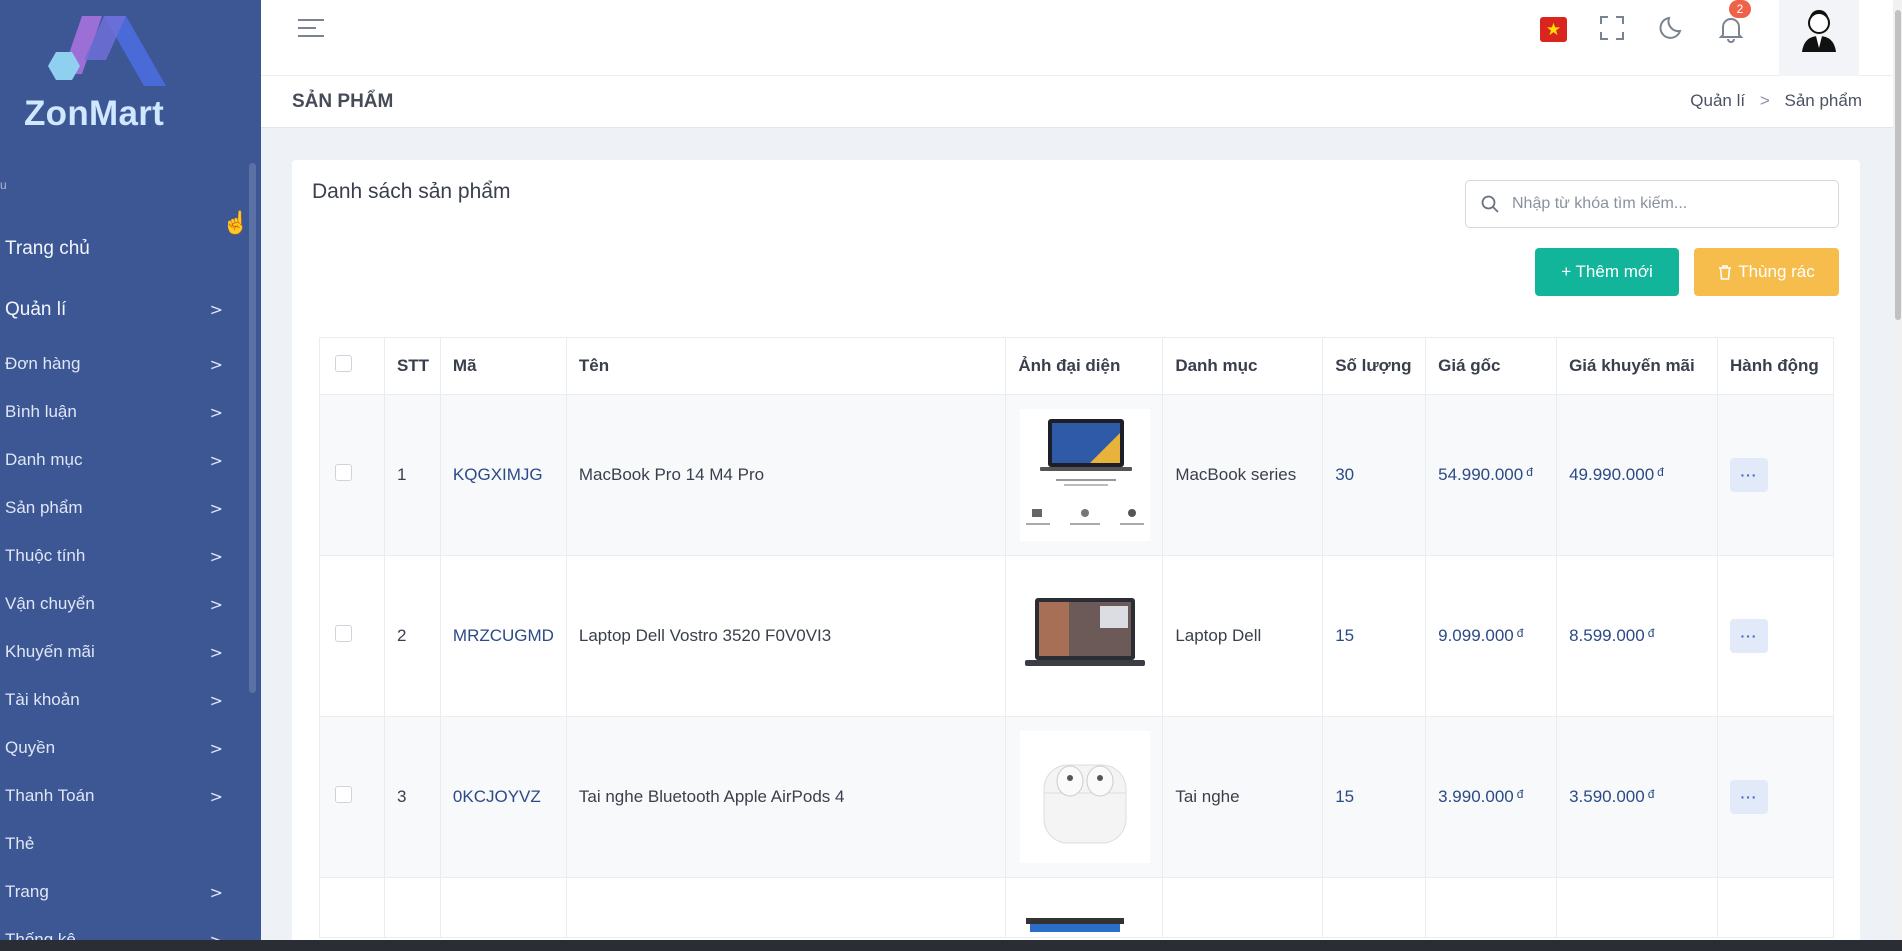  I want to click on name-cell: Laptop Dell Vostro 3520 F0V0VI3, so click(786, 636).